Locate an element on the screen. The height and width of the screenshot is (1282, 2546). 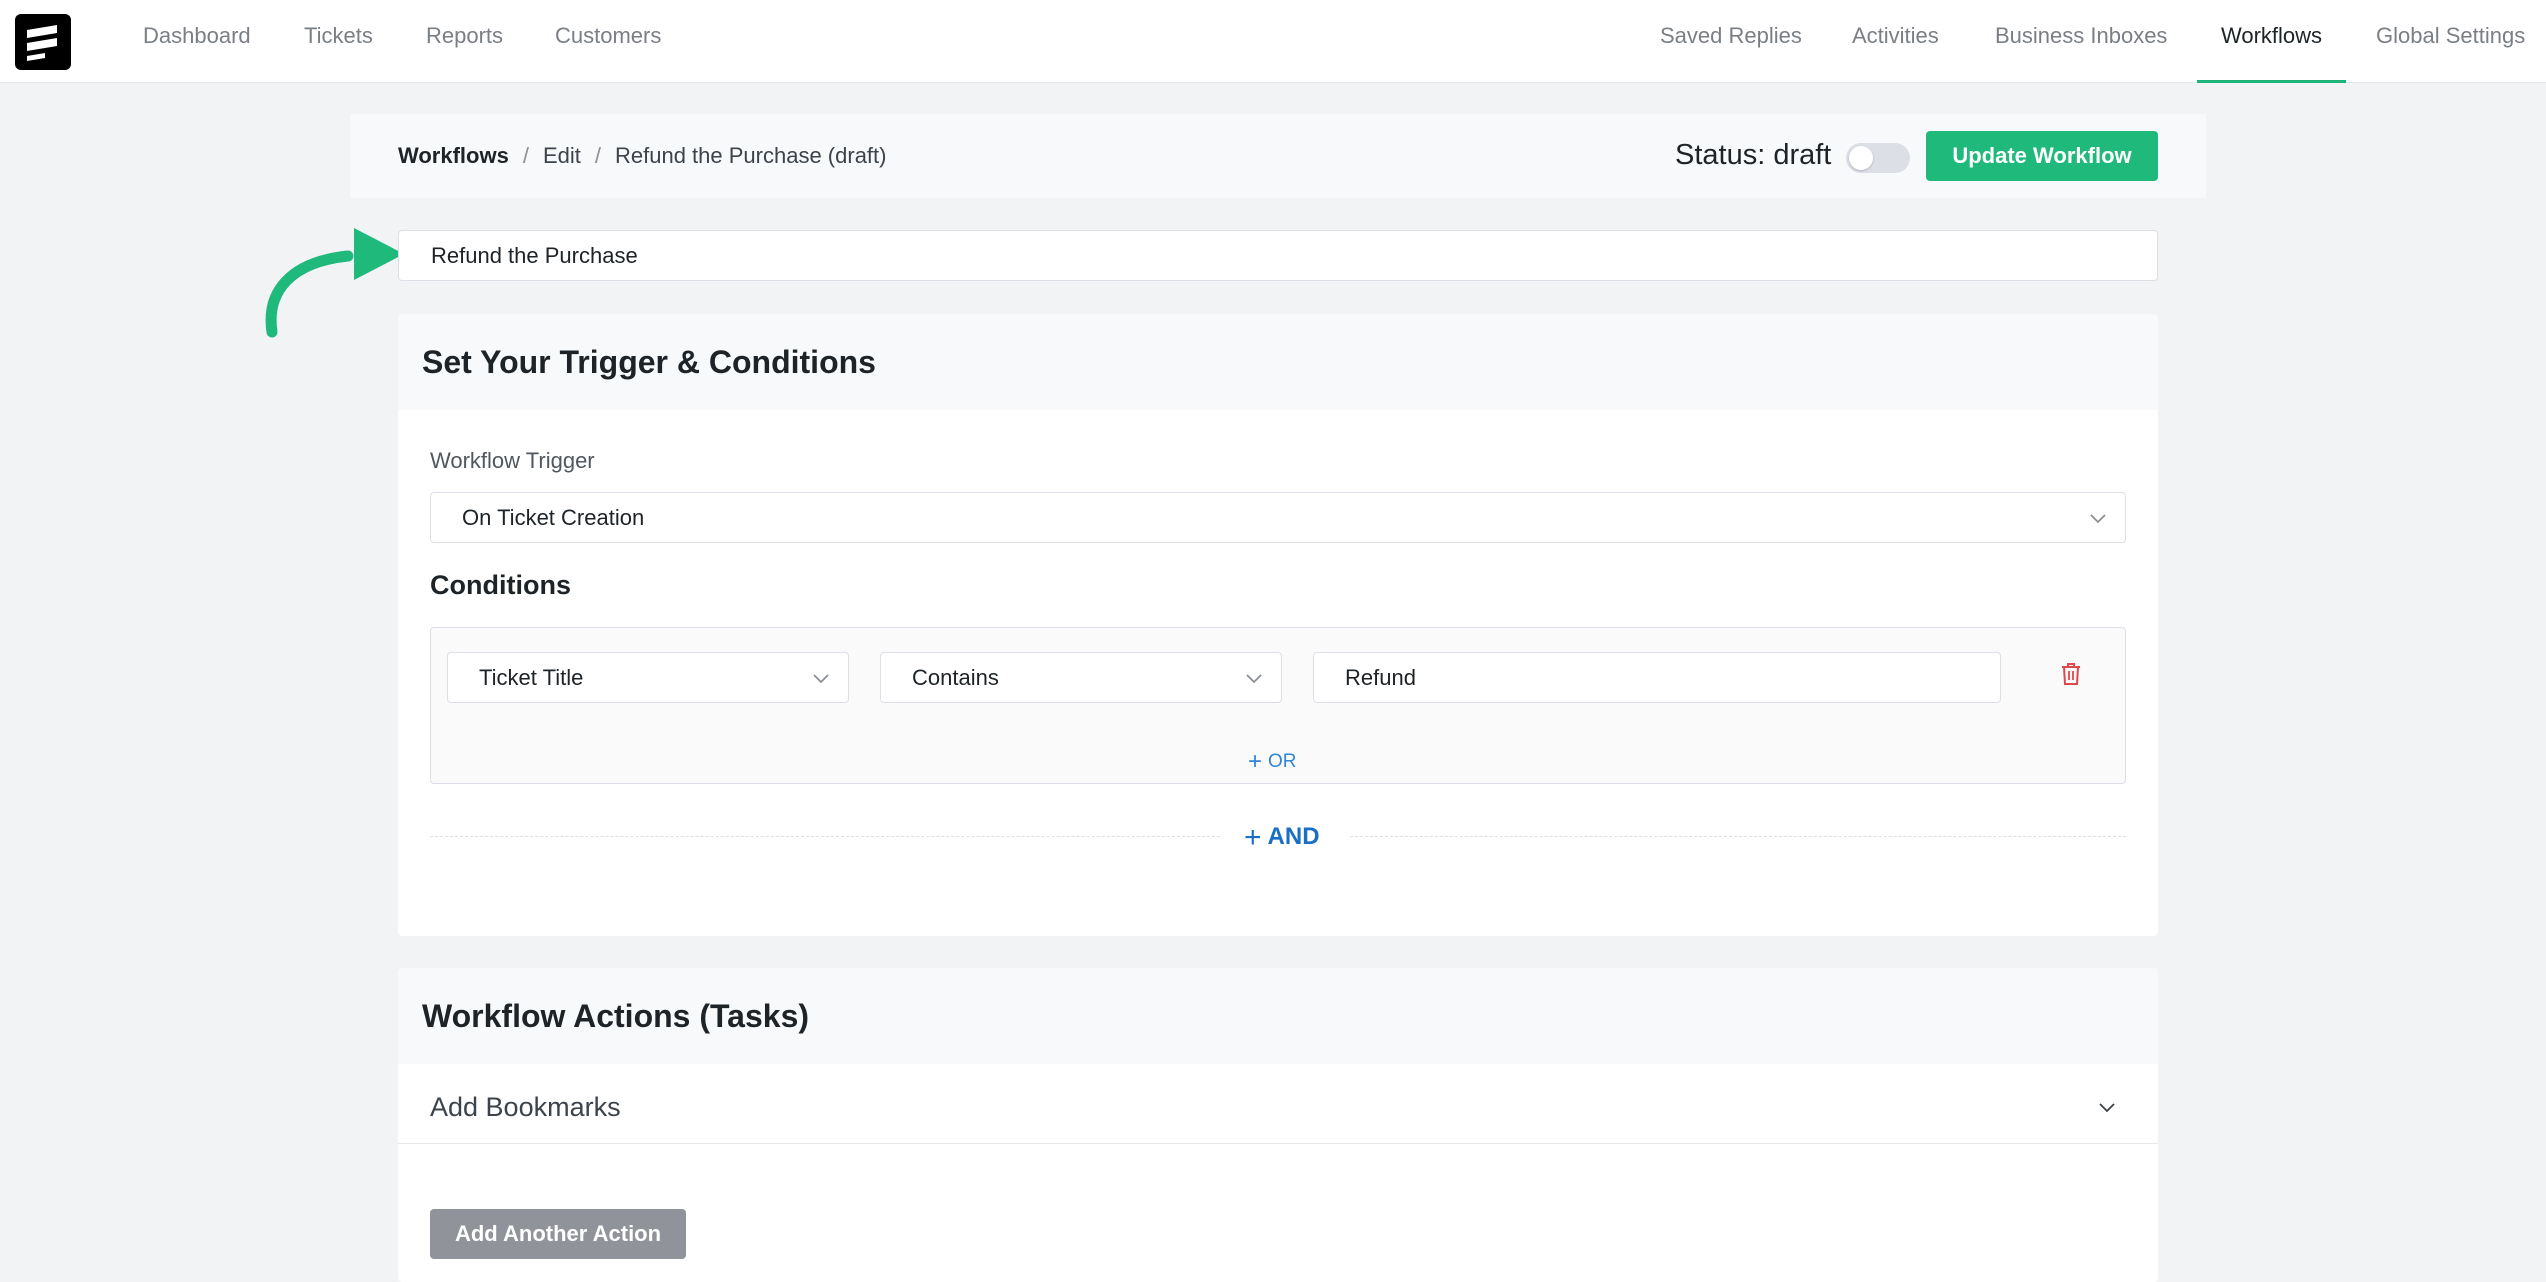
nav-dashboard: Dashboard is located at coordinates (197, 41).